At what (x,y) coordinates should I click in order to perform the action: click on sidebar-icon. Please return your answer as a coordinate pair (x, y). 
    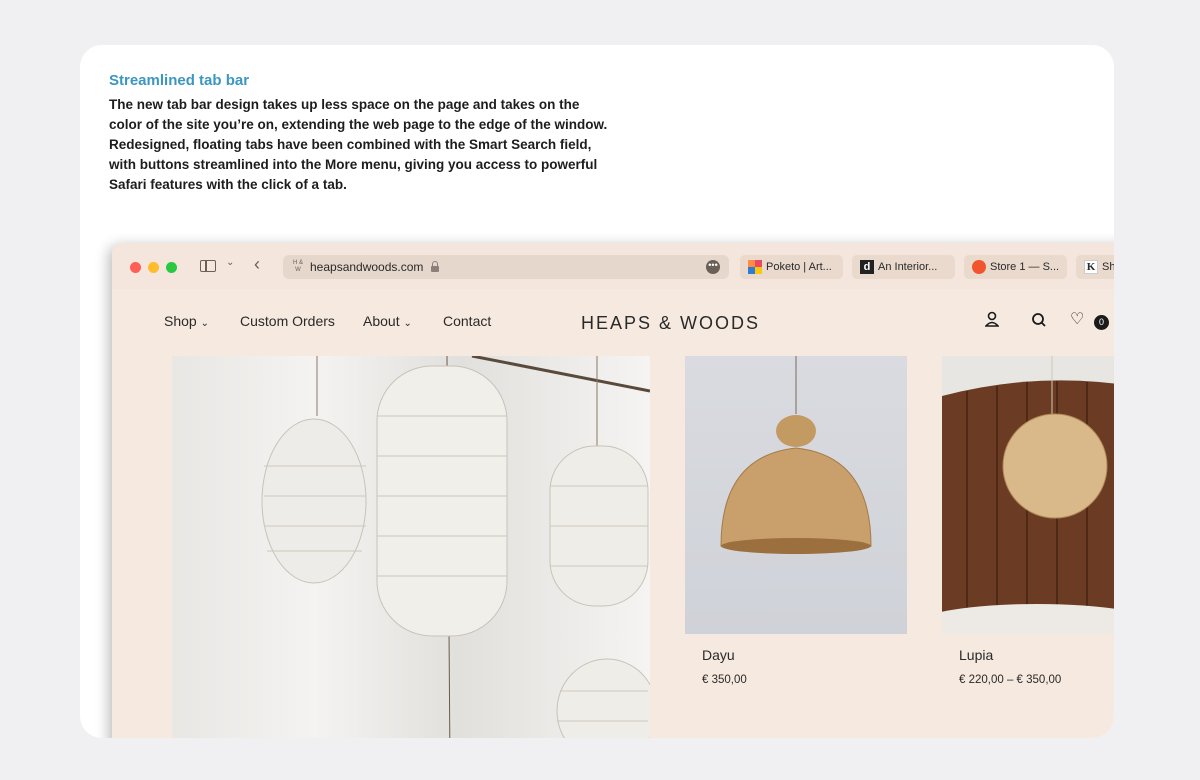
    Looking at the image, I should click on (208, 266).